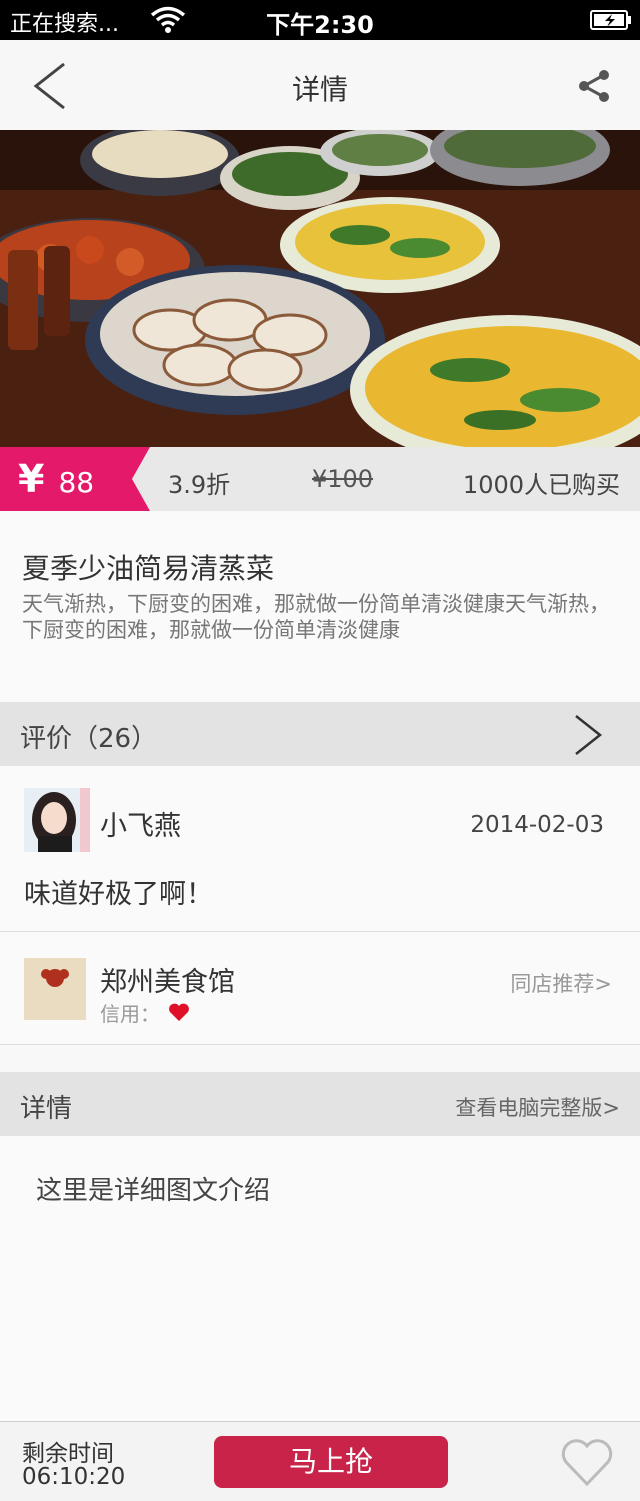 The height and width of the screenshot is (1501, 640). What do you see at coordinates (320, 849) in the screenshot?
I see `review-item: 小飞燕 2014-02-03 味道好极了啊！` at bounding box center [320, 849].